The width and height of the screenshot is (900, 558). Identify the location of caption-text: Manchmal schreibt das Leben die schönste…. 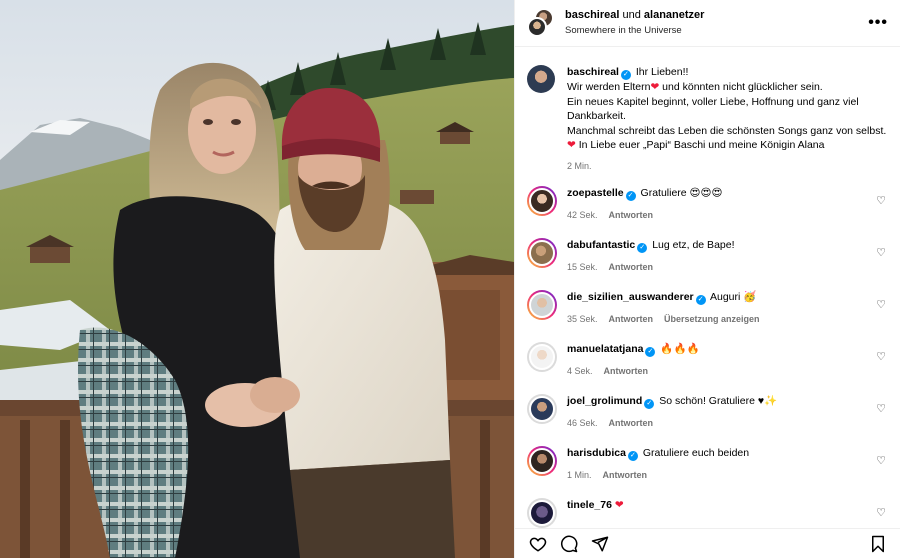
(727, 130).